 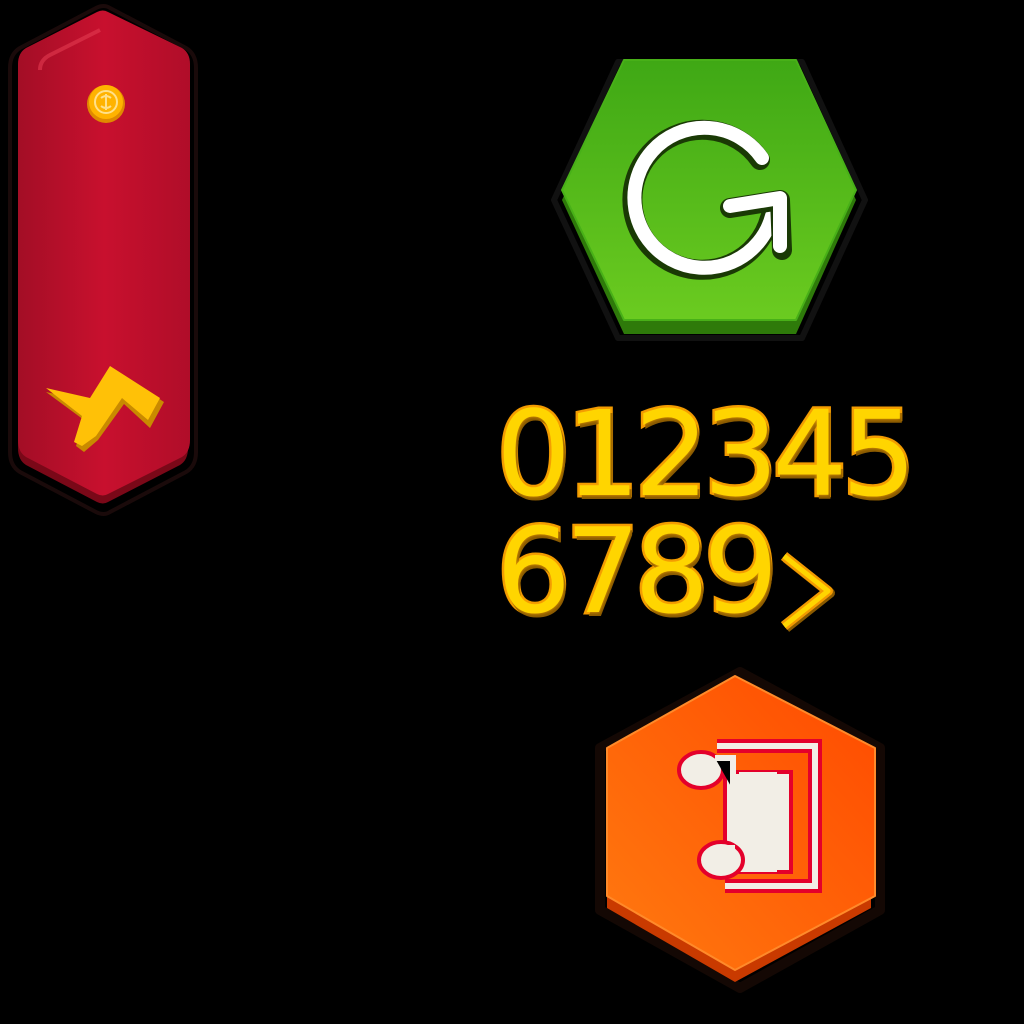 What do you see at coordinates (807, 592) in the screenshot?
I see `chevron-right-icon` at bounding box center [807, 592].